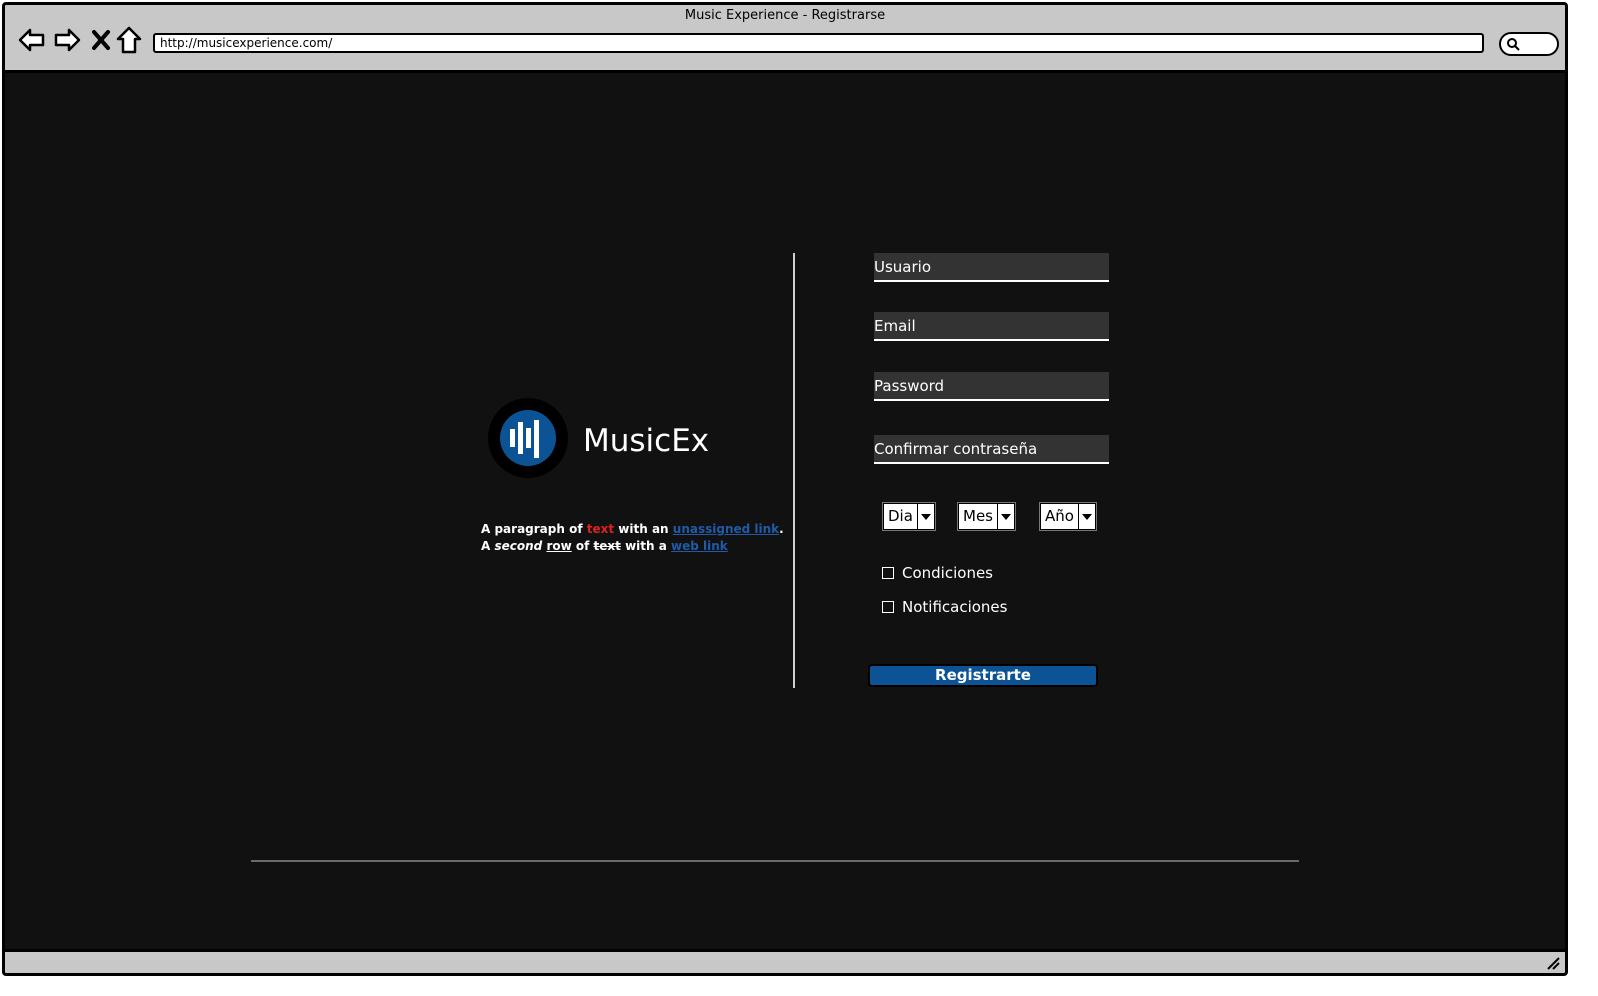 The height and width of the screenshot is (996, 1598). What do you see at coordinates (775, 861) in the screenshot?
I see `horizontal-divider` at bounding box center [775, 861].